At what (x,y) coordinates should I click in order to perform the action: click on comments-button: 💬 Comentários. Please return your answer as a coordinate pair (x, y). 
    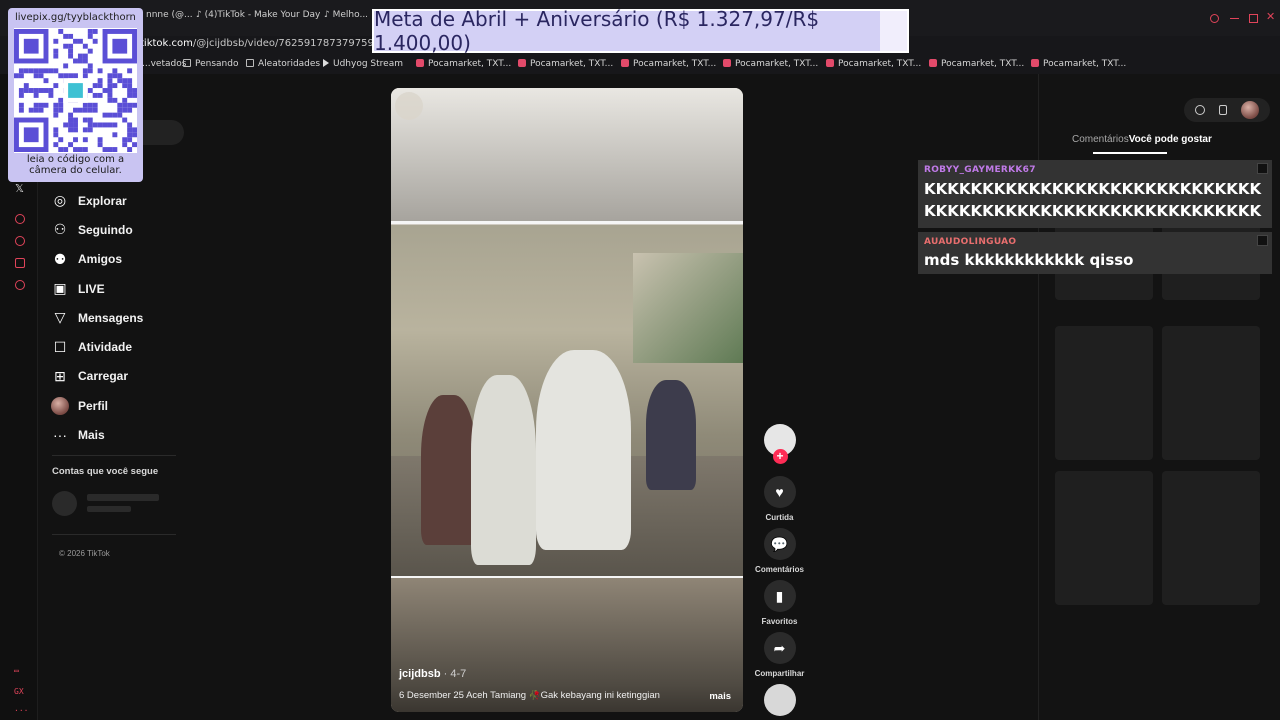
    Looking at the image, I should click on (779, 551).